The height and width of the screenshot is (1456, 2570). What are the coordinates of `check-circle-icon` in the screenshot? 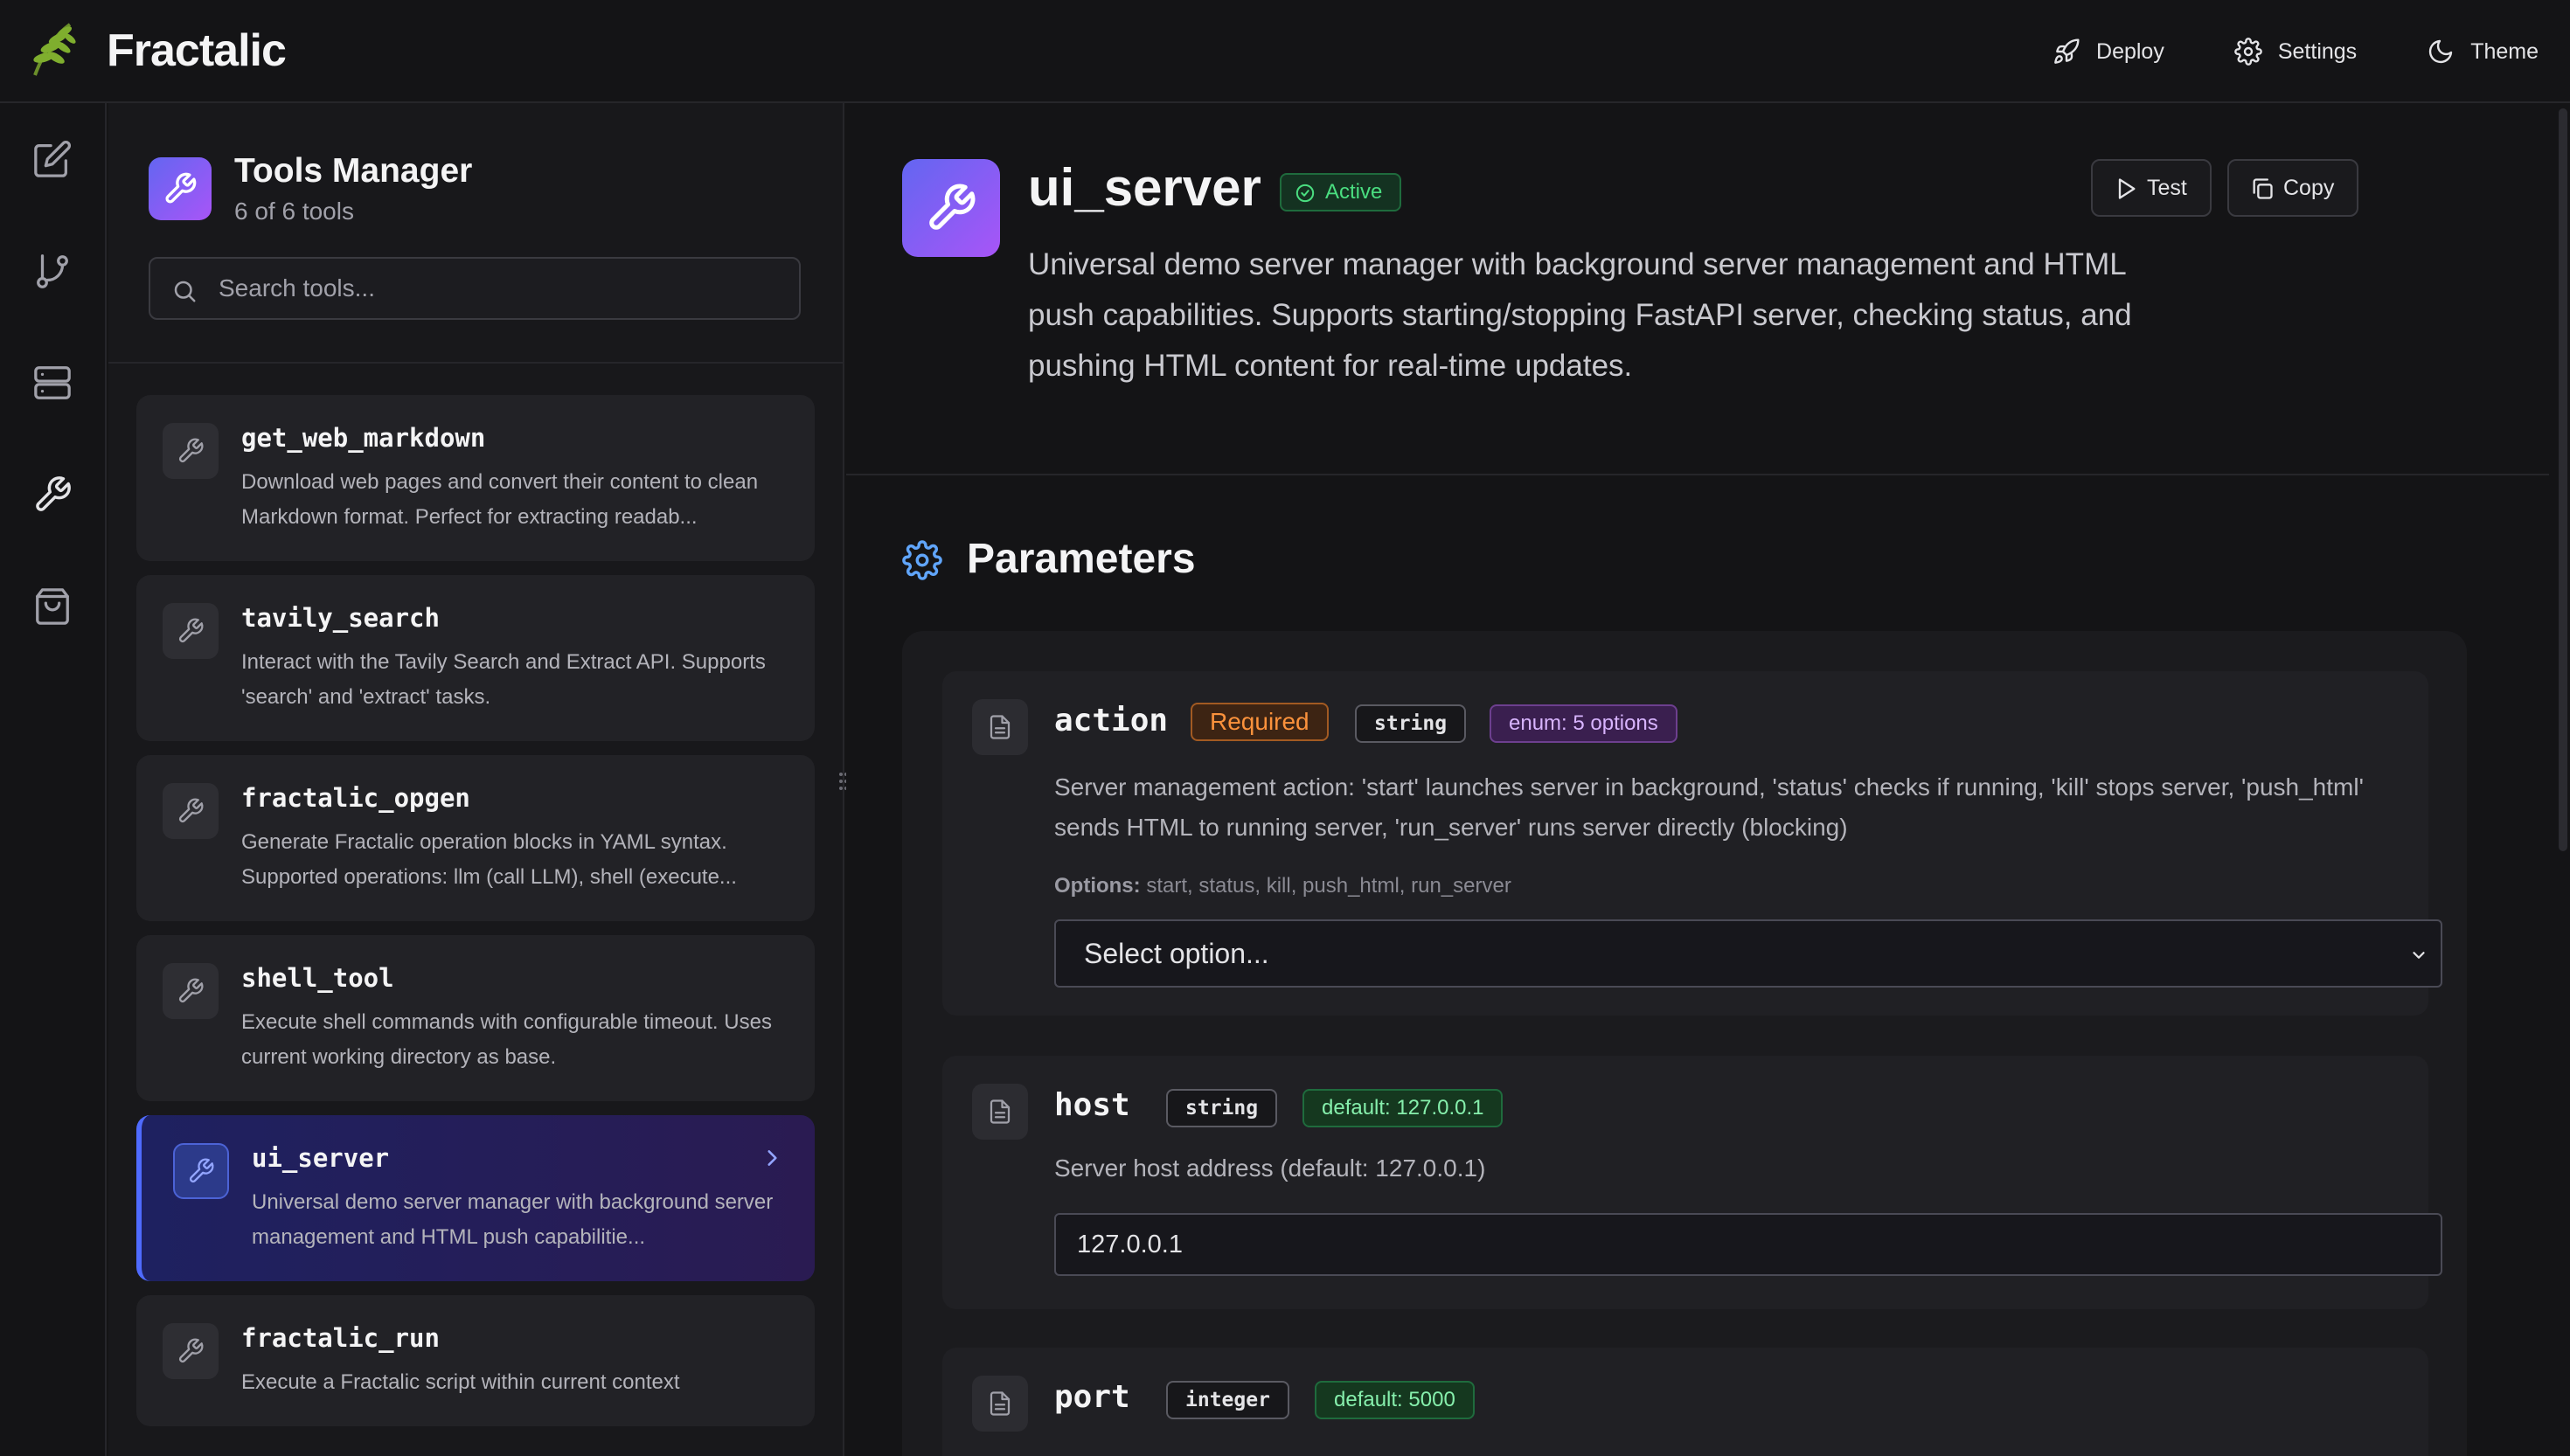 It's located at (1305, 193).